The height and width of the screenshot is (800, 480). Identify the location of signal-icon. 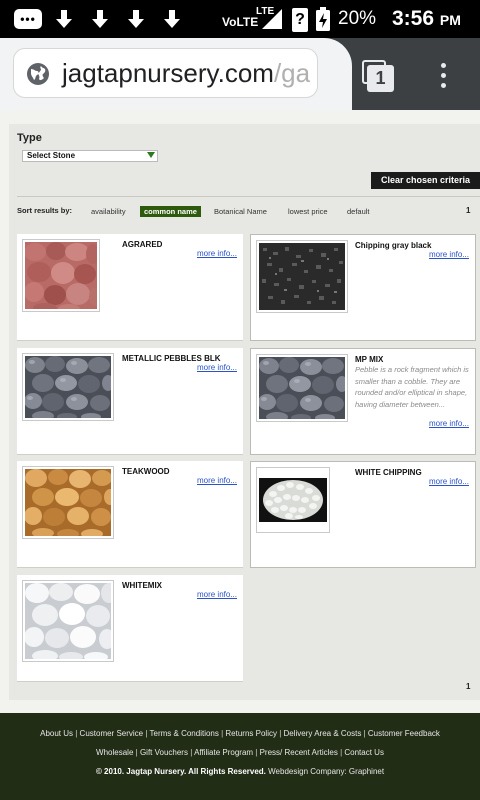
(272, 21).